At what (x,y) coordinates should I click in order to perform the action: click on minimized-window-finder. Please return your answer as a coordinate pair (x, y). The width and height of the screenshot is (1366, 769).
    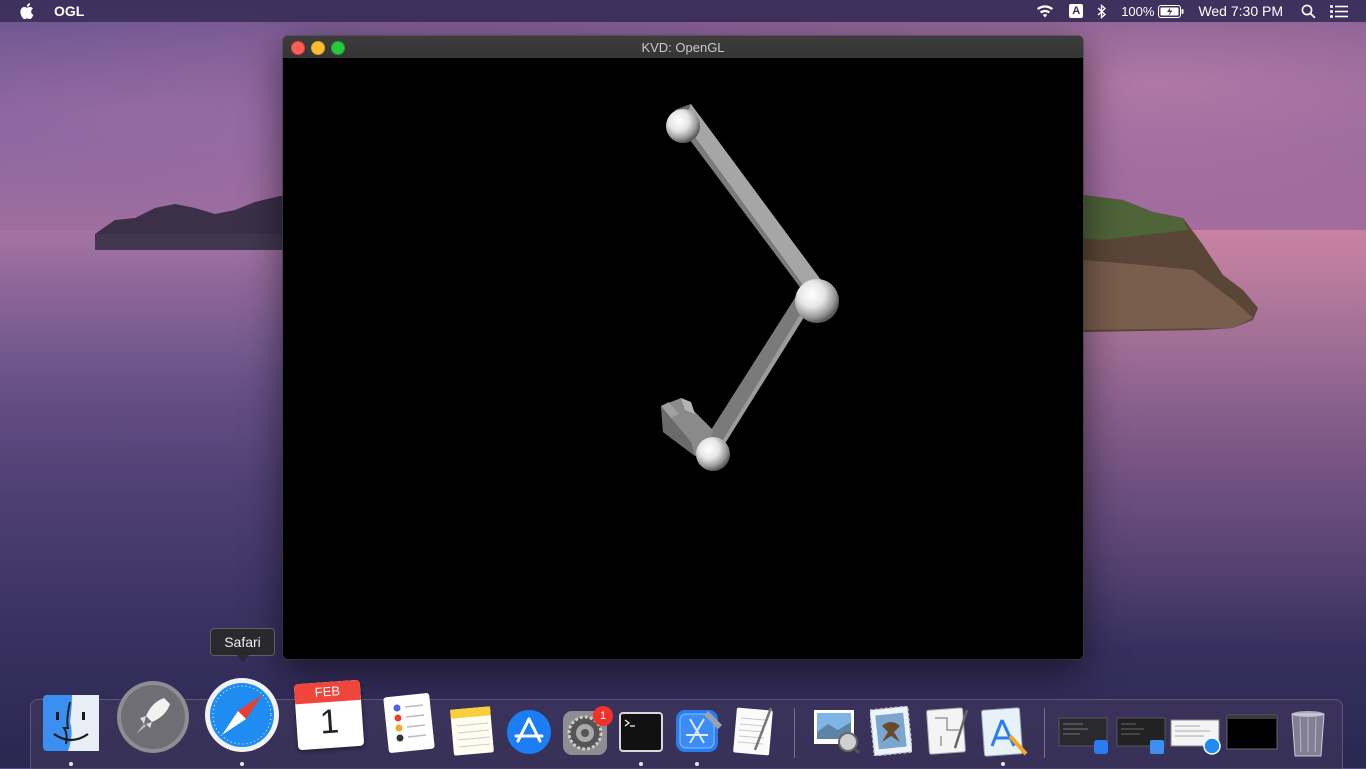
    Looking at the image, I should click on (1142, 736).